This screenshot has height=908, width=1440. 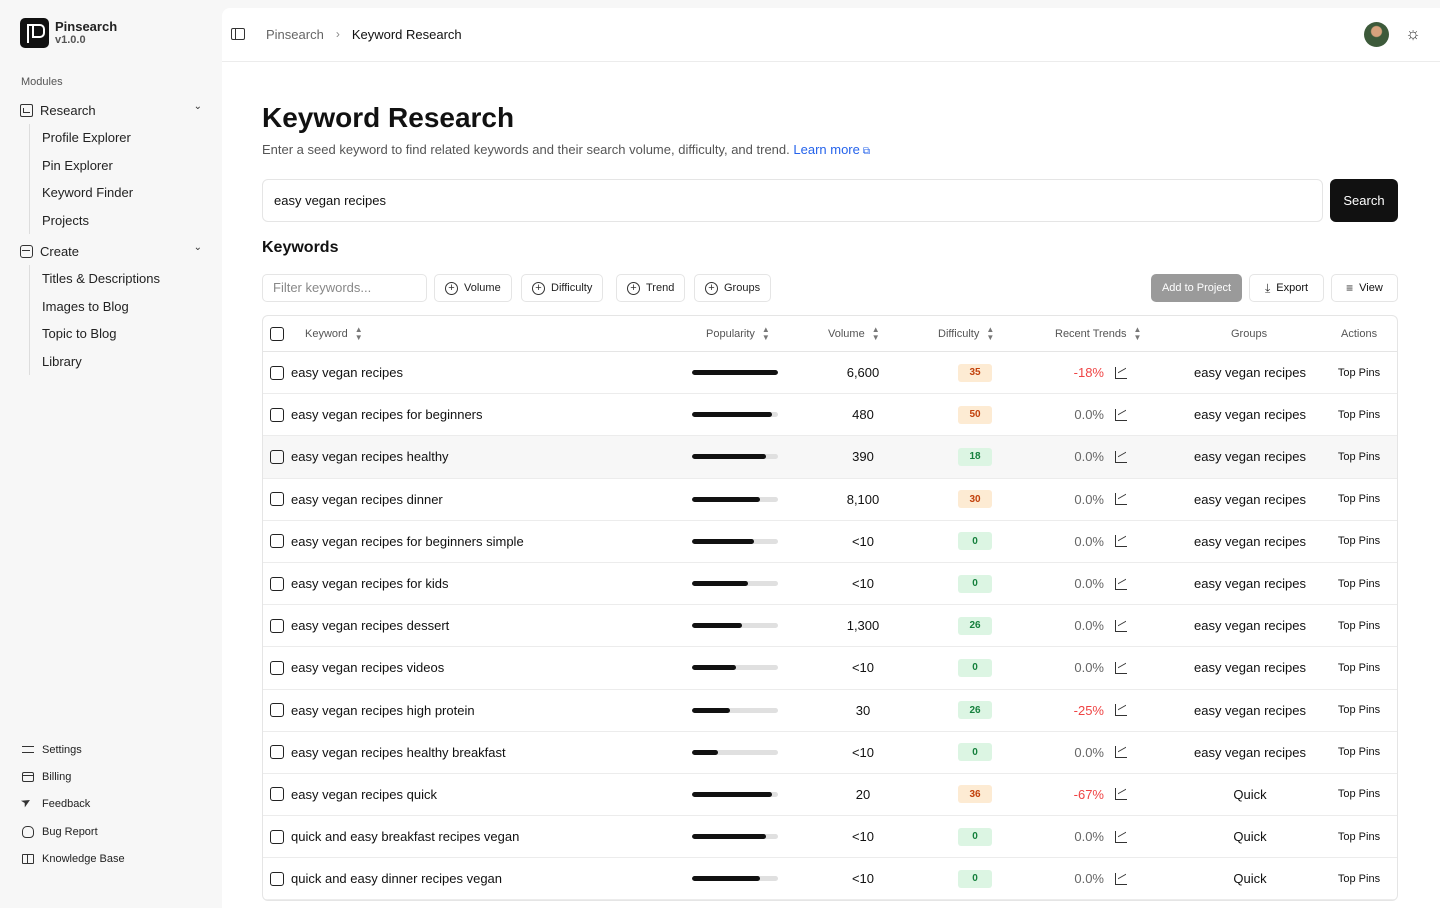 I want to click on sidebar-item-topic-to-blog: Topic to Blog, so click(x=101, y=334).